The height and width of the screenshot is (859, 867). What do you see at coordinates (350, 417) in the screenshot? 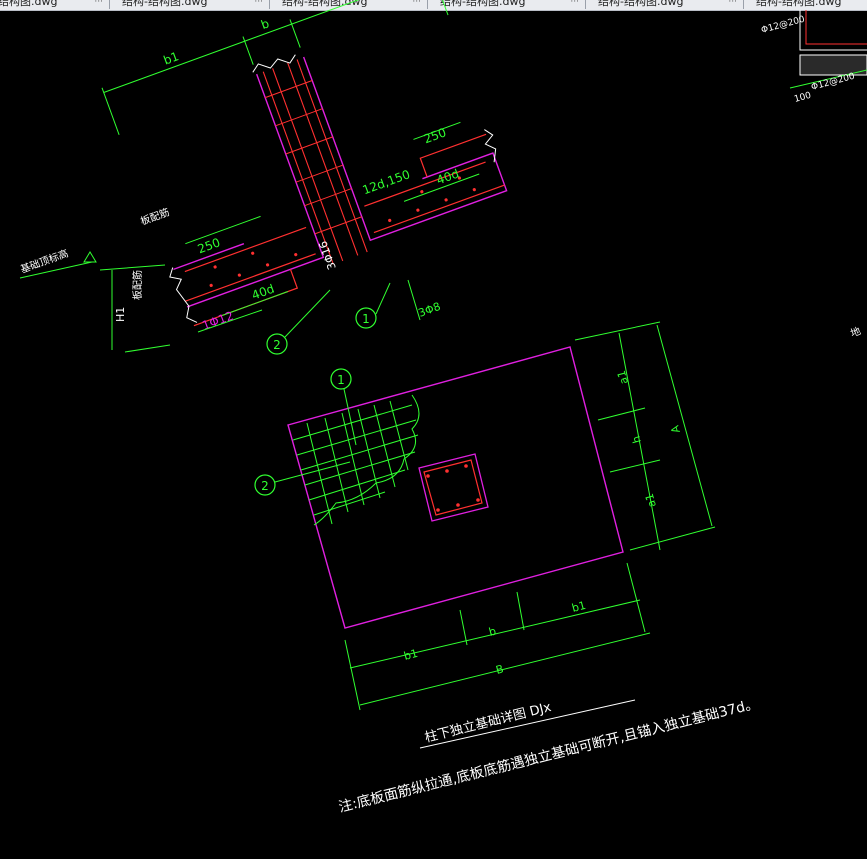
I see `plan-callout-1-leader` at bounding box center [350, 417].